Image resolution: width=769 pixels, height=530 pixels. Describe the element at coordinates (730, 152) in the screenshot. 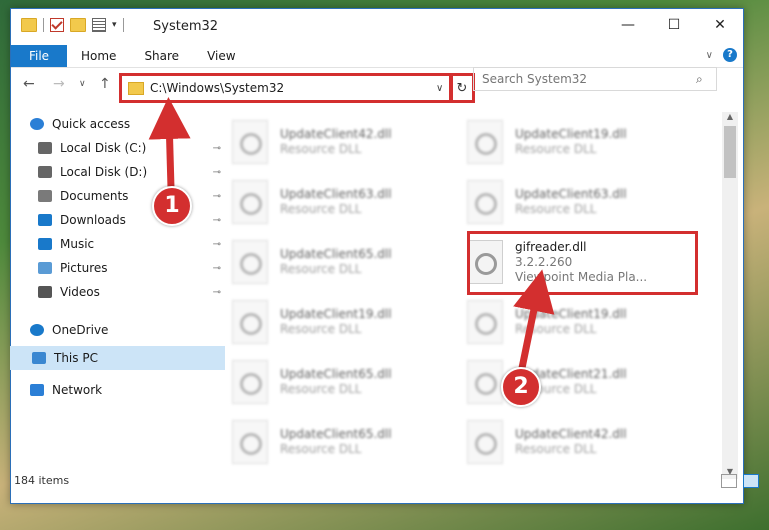

I see `scrollbar-thumb` at that location.